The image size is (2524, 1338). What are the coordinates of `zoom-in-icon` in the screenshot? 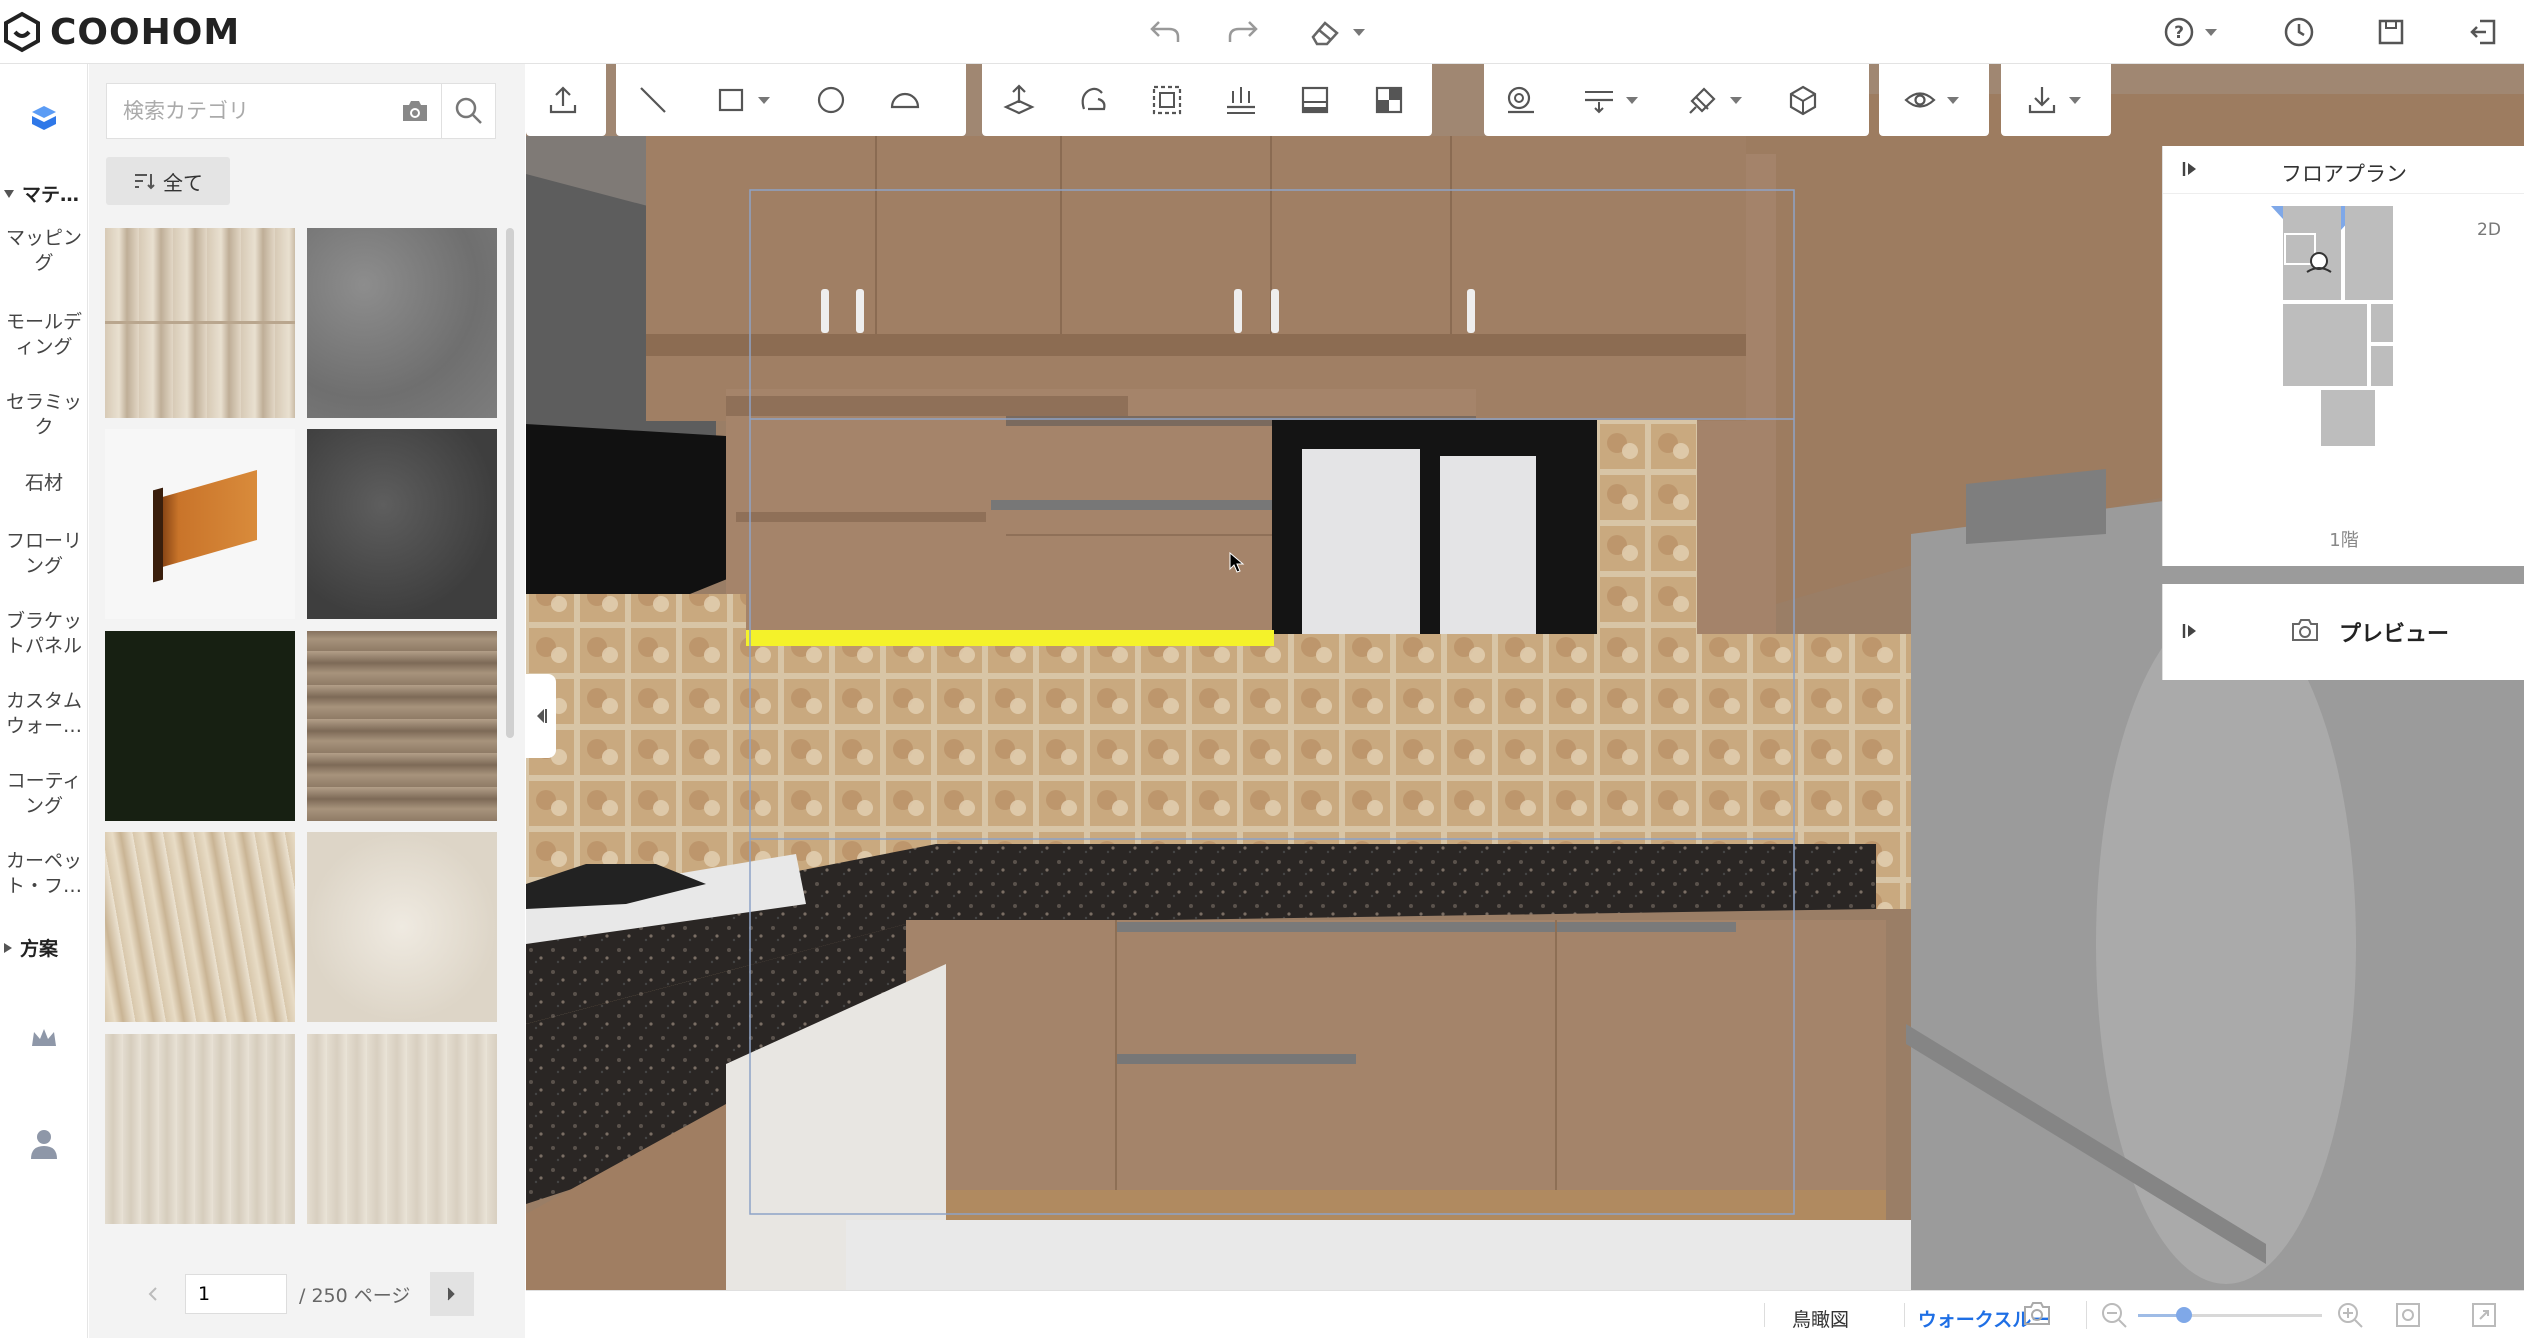 It's located at (2351, 1316).